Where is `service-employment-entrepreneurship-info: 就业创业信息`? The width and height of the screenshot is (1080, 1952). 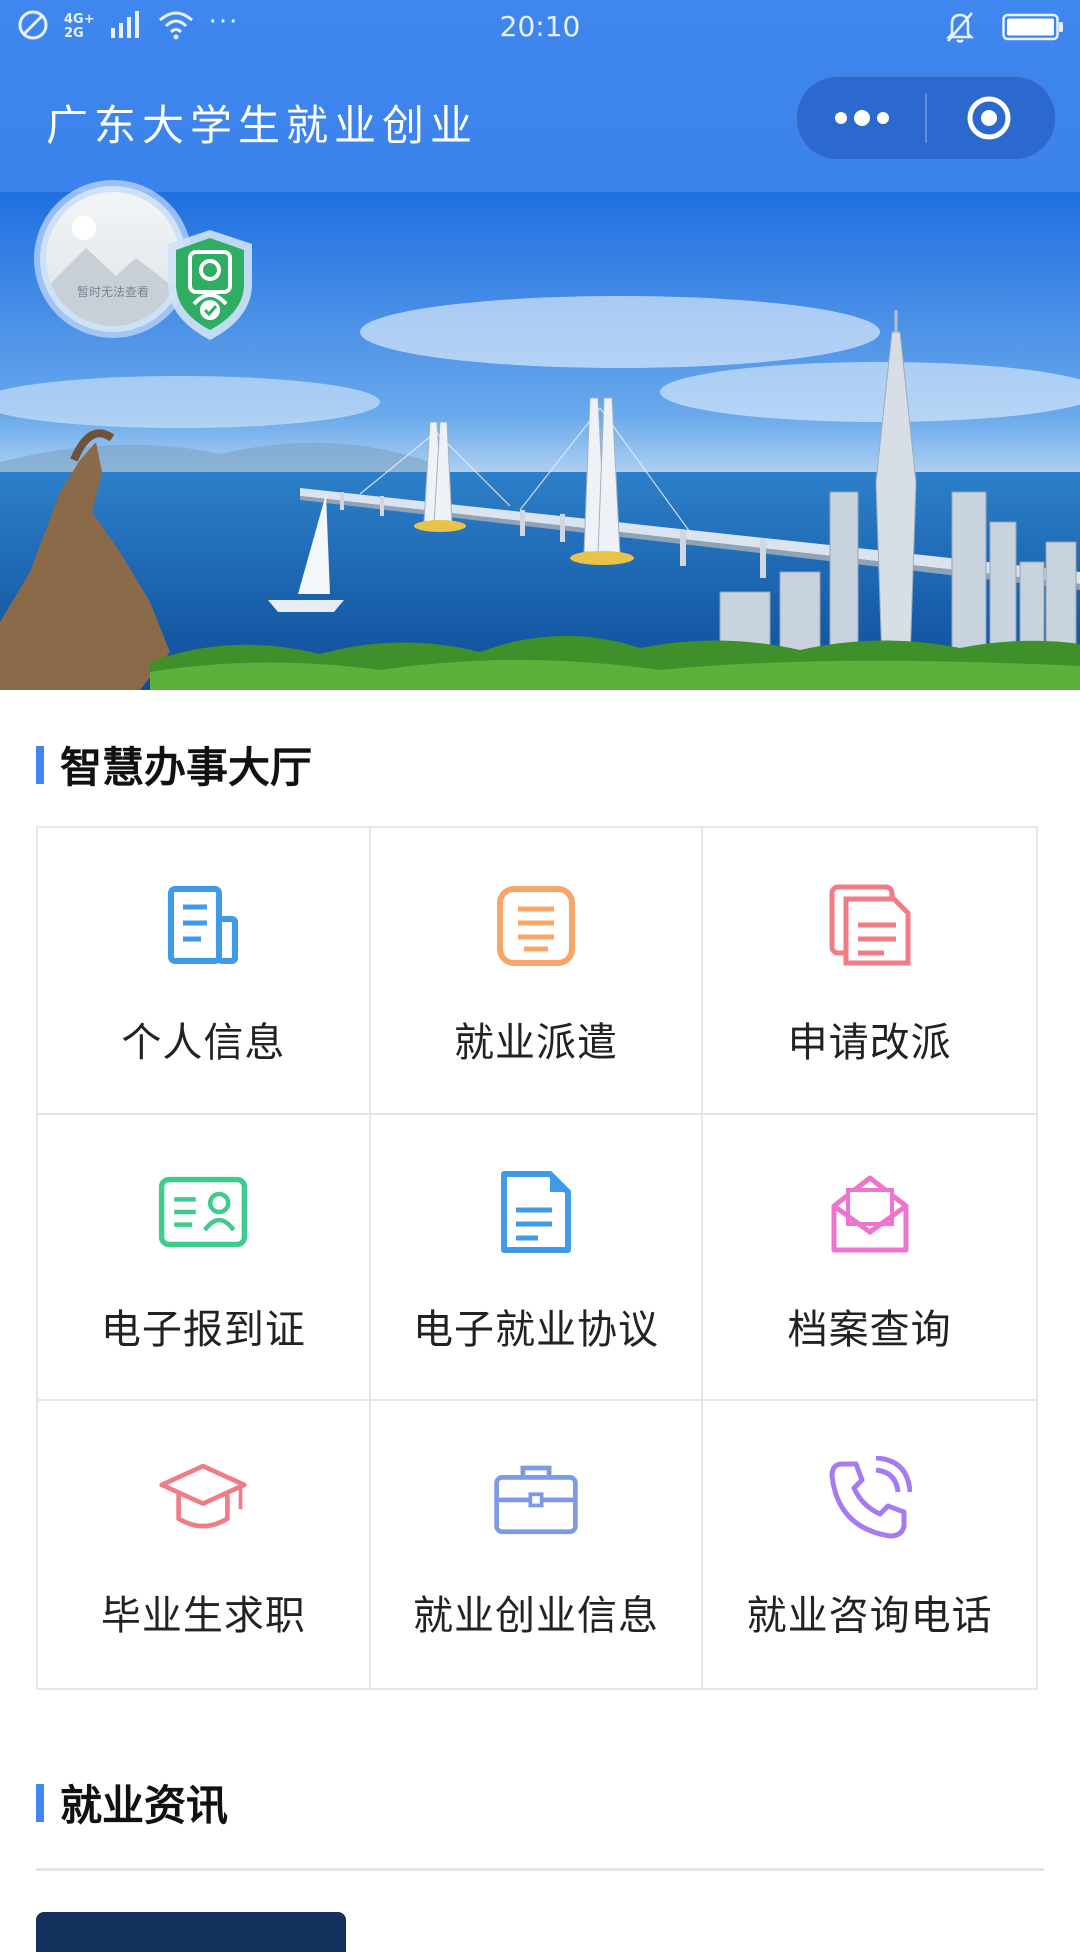 service-employment-entrepreneurship-info: 就业创业信息 is located at coordinates (537, 1544).